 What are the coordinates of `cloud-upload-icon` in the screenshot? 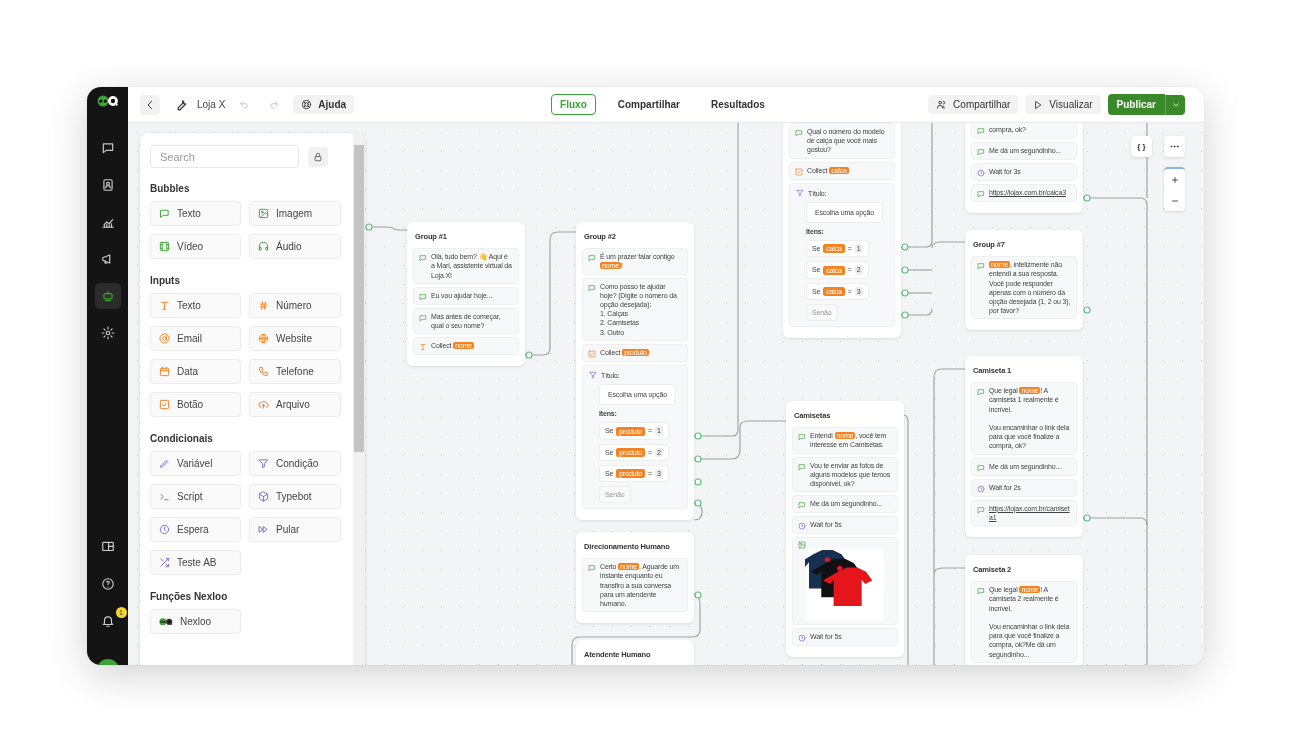 It's located at (263, 404).